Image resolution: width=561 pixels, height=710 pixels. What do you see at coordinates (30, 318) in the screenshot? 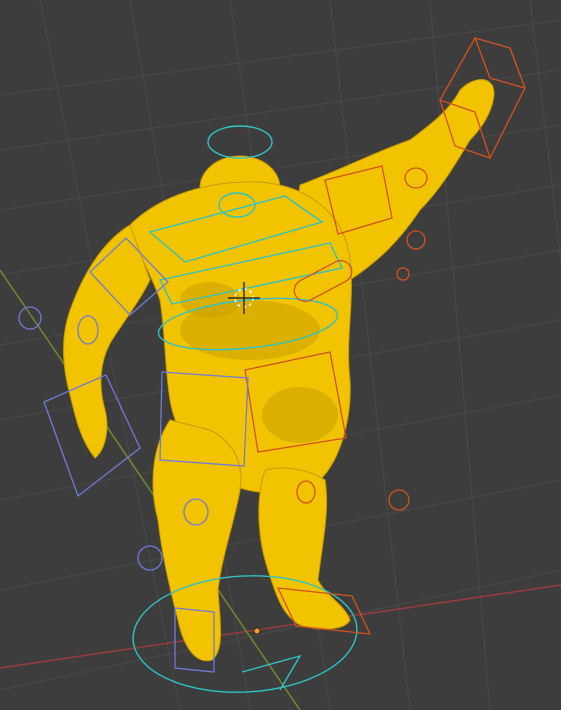
I see `left-elbow-pole-sphere` at bounding box center [30, 318].